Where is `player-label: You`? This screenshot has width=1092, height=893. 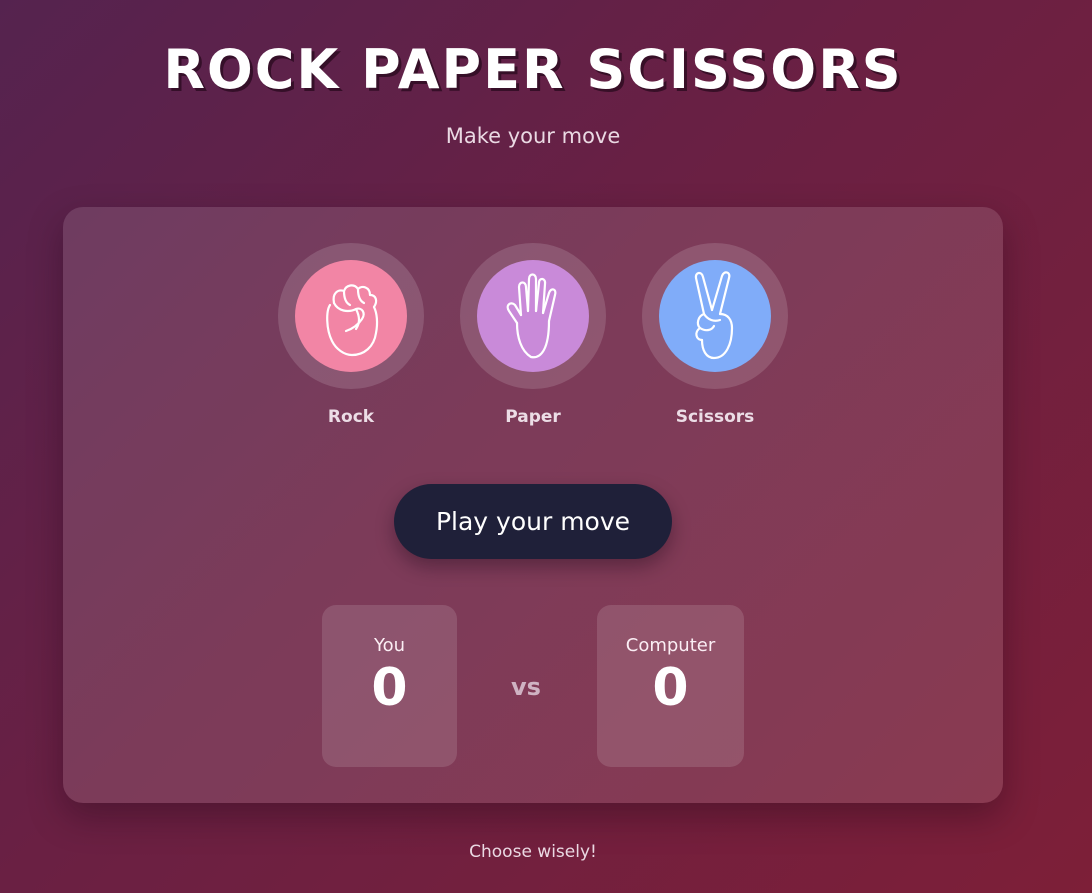 player-label: You is located at coordinates (389, 645).